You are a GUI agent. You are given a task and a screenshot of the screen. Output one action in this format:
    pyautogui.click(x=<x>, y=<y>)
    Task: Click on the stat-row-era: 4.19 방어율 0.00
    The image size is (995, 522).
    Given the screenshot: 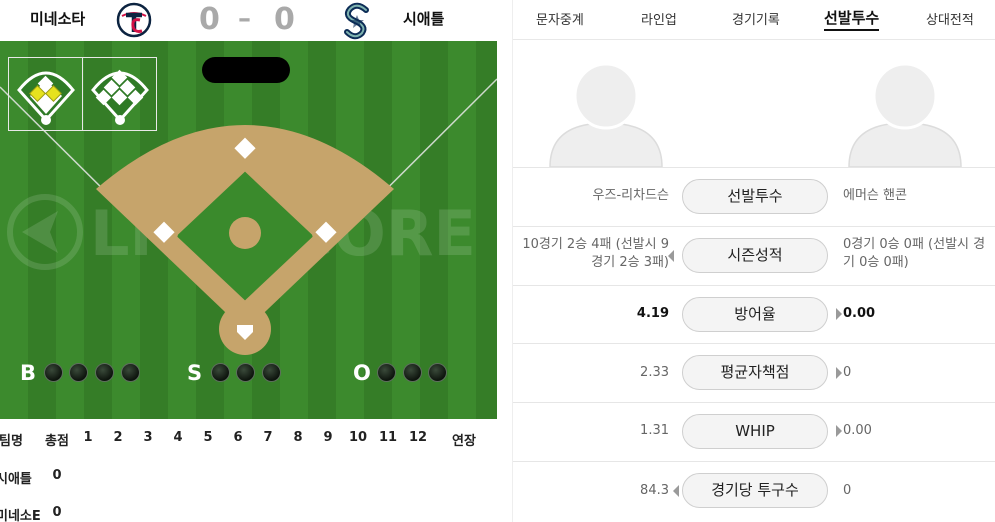 What is the action you would take?
    pyautogui.click(x=754, y=314)
    